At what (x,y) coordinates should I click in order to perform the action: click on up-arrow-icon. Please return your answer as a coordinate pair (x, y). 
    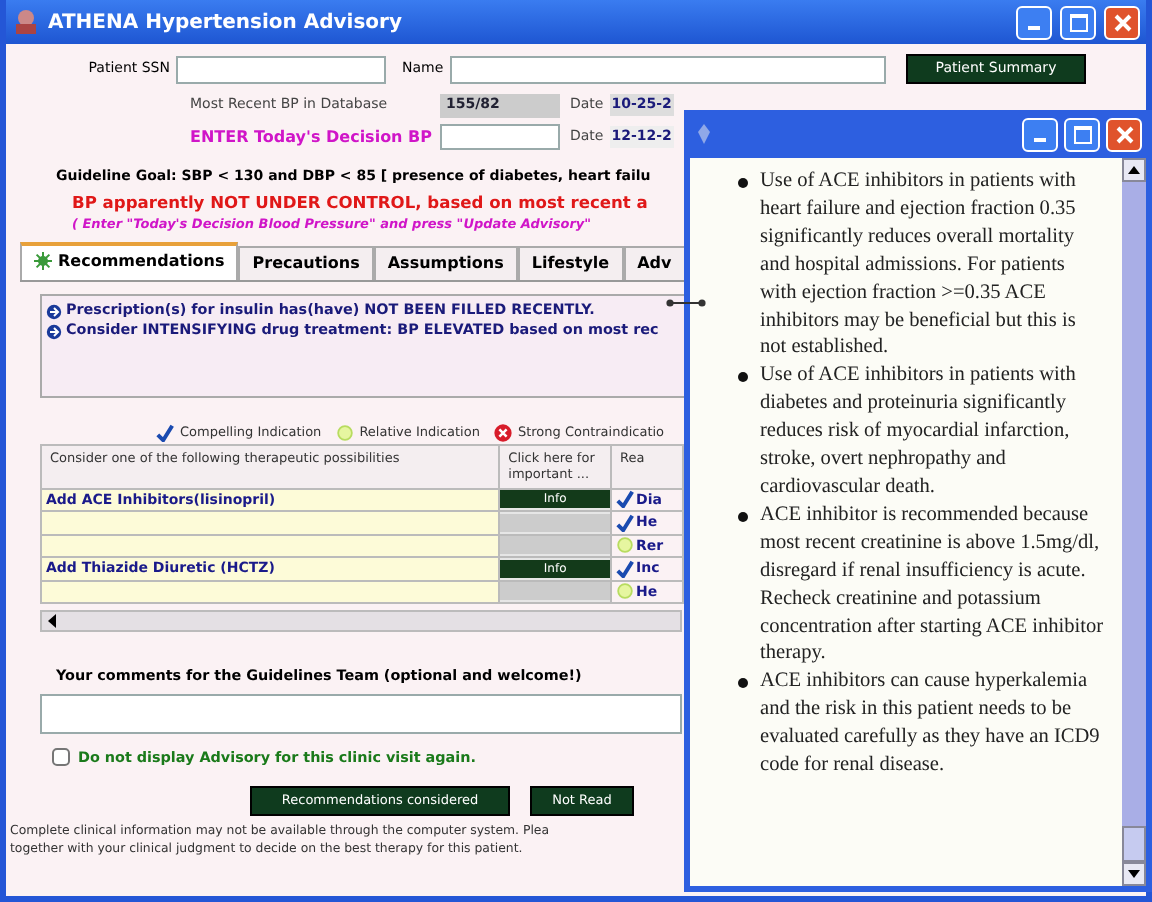
    Looking at the image, I should click on (1134, 170).